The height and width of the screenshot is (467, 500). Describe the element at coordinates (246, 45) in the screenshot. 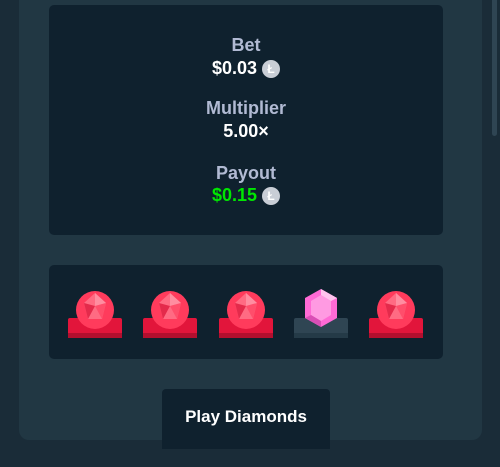

I see `bet-label: Bet` at that location.